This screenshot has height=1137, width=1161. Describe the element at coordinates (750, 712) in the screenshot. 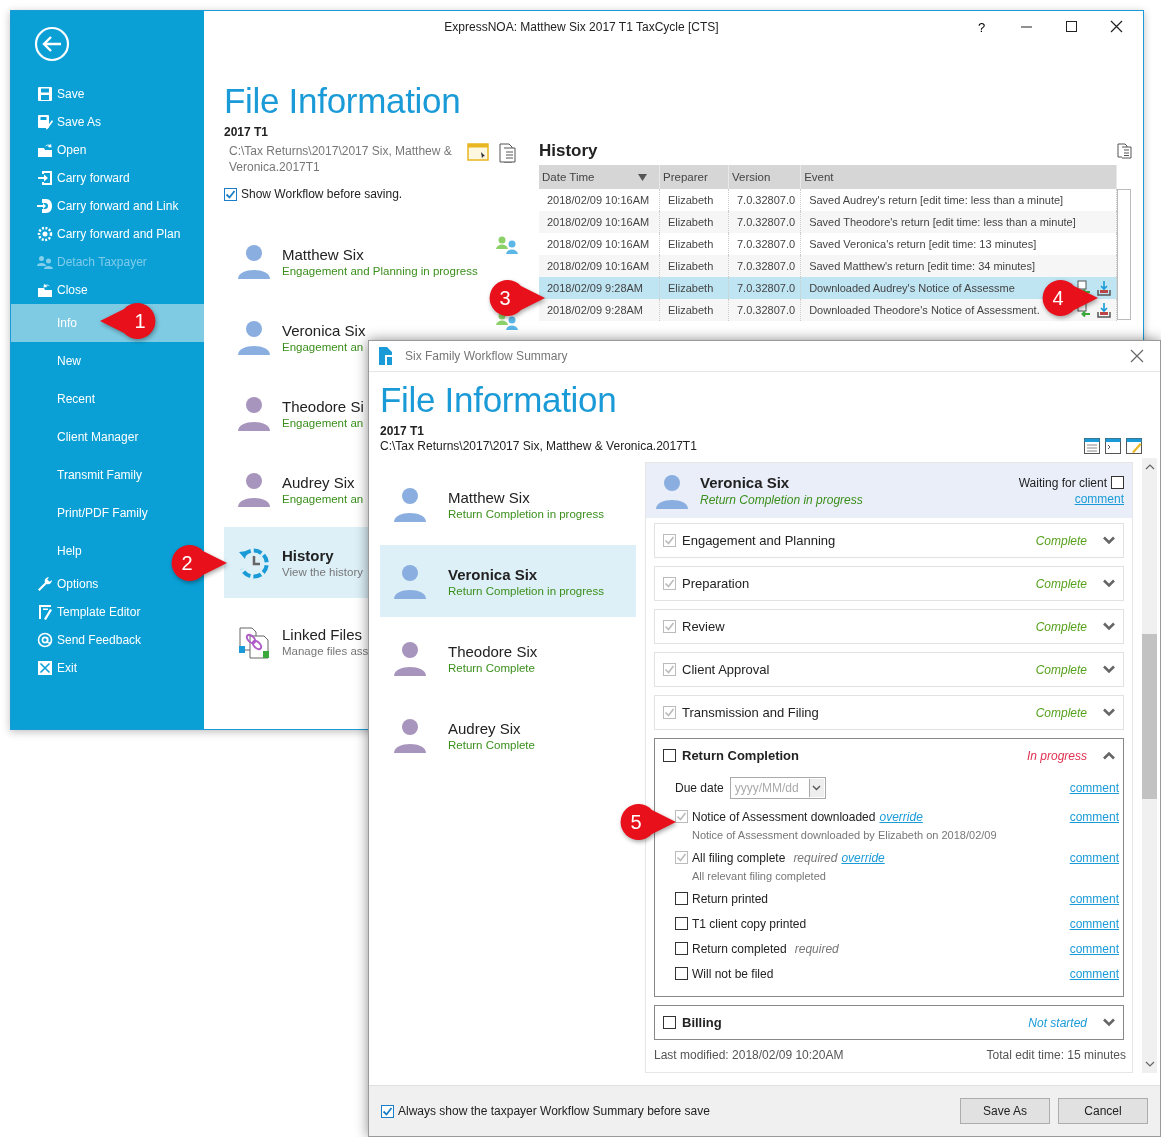

I see `stage-name: Transmission and Filing` at that location.